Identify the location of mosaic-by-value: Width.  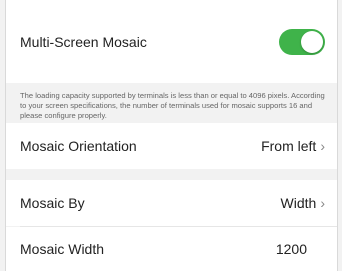
(298, 203).